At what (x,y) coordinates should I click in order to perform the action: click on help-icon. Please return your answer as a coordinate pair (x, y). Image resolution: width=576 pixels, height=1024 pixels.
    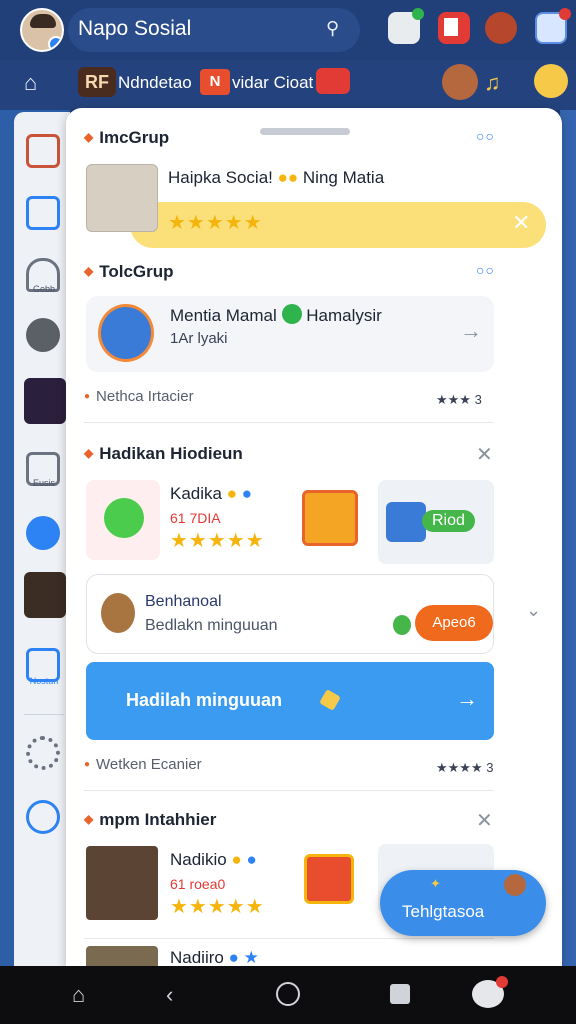
    Looking at the image, I should click on (43, 817).